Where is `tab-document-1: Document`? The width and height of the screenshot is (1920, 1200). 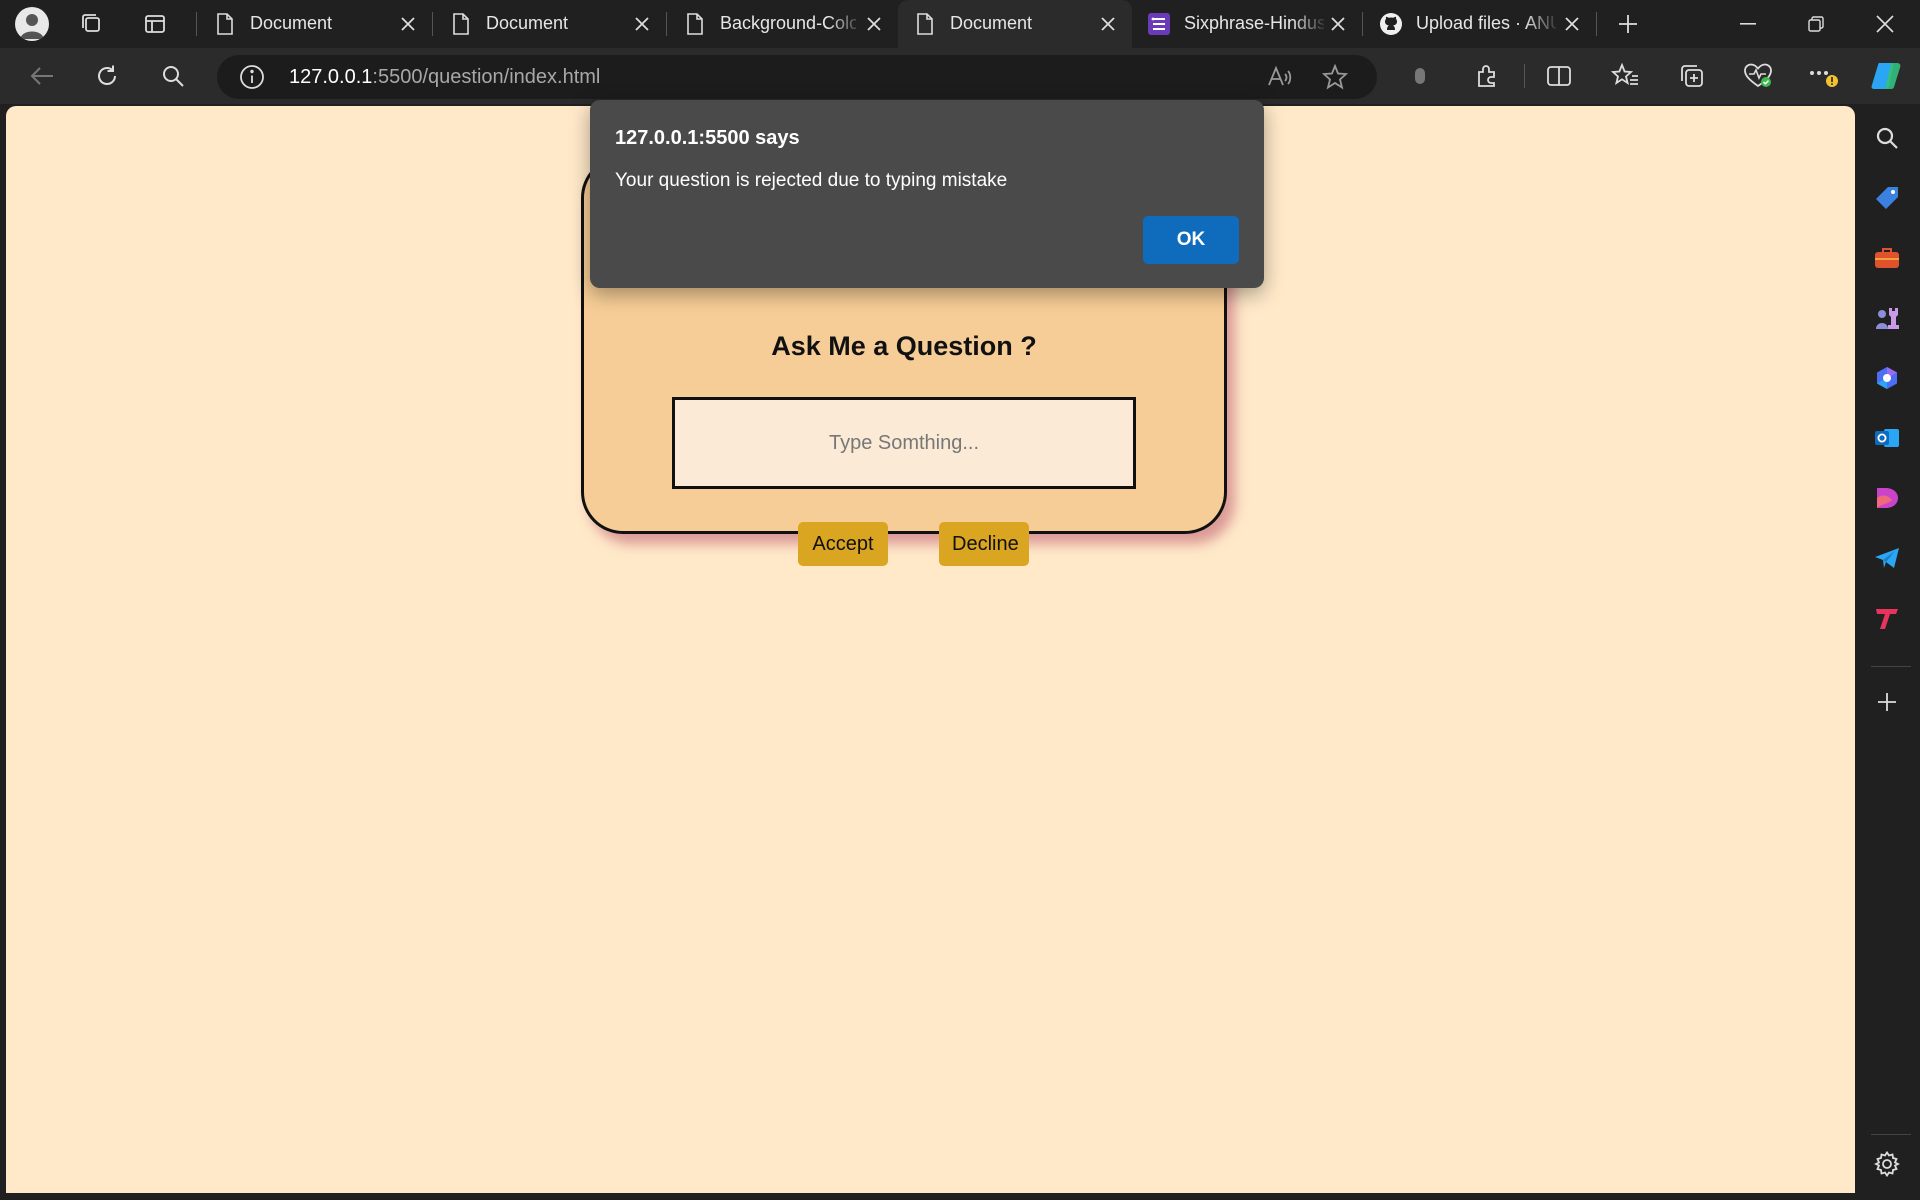
tab-document-1: Document is located at coordinates (315, 24).